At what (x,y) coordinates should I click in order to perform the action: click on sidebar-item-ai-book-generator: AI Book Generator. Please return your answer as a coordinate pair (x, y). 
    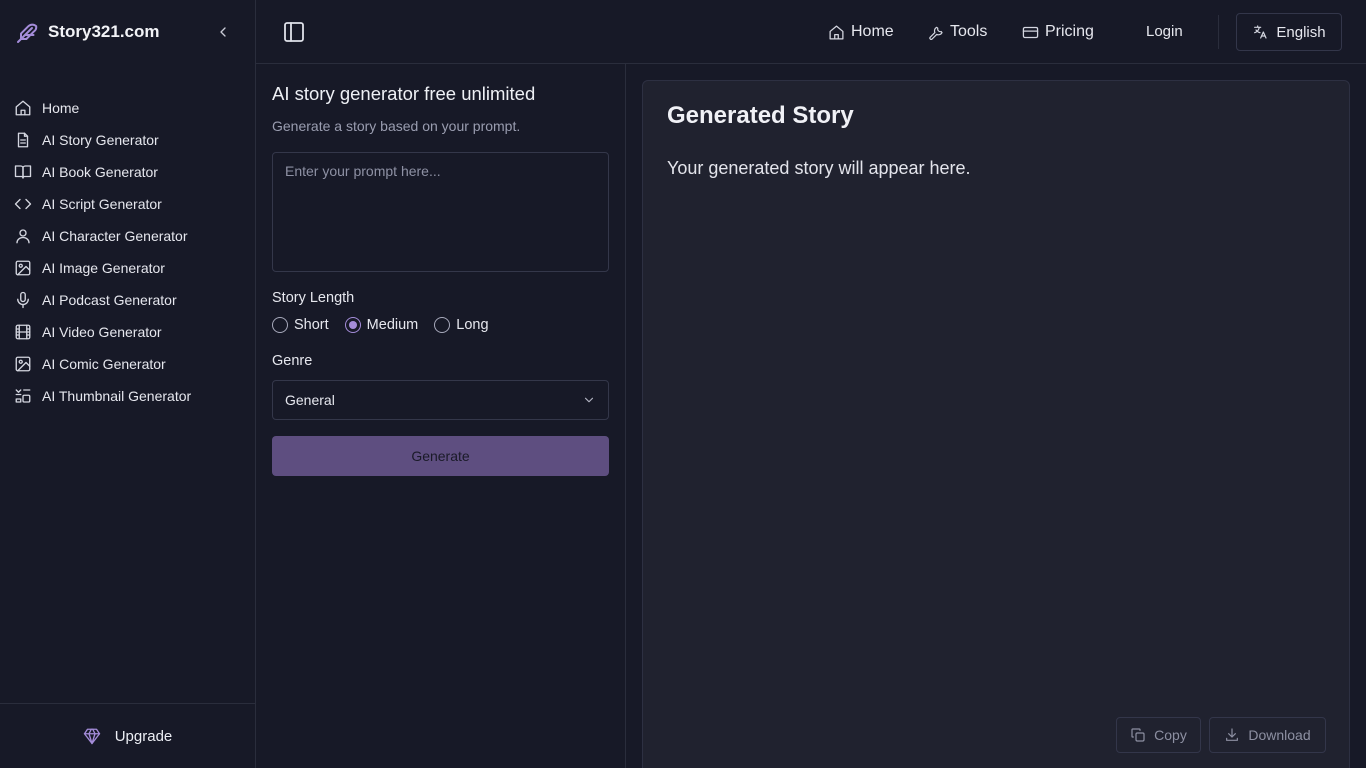
    Looking at the image, I should click on (128, 172).